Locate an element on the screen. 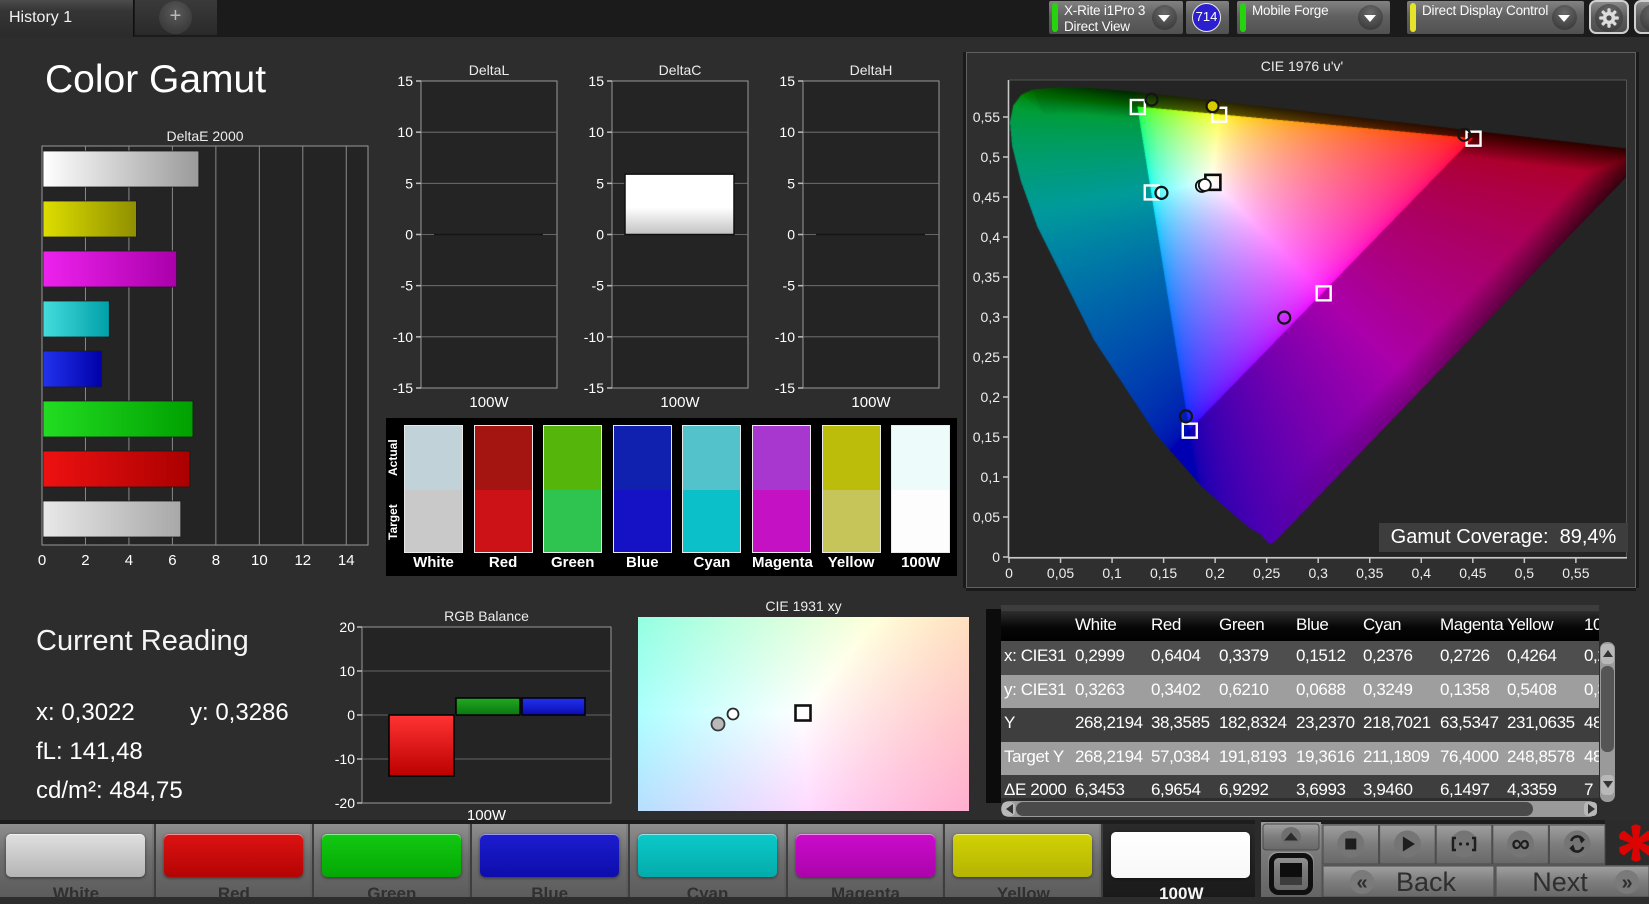  svg-text: 14 is located at coordinates (346, 560).